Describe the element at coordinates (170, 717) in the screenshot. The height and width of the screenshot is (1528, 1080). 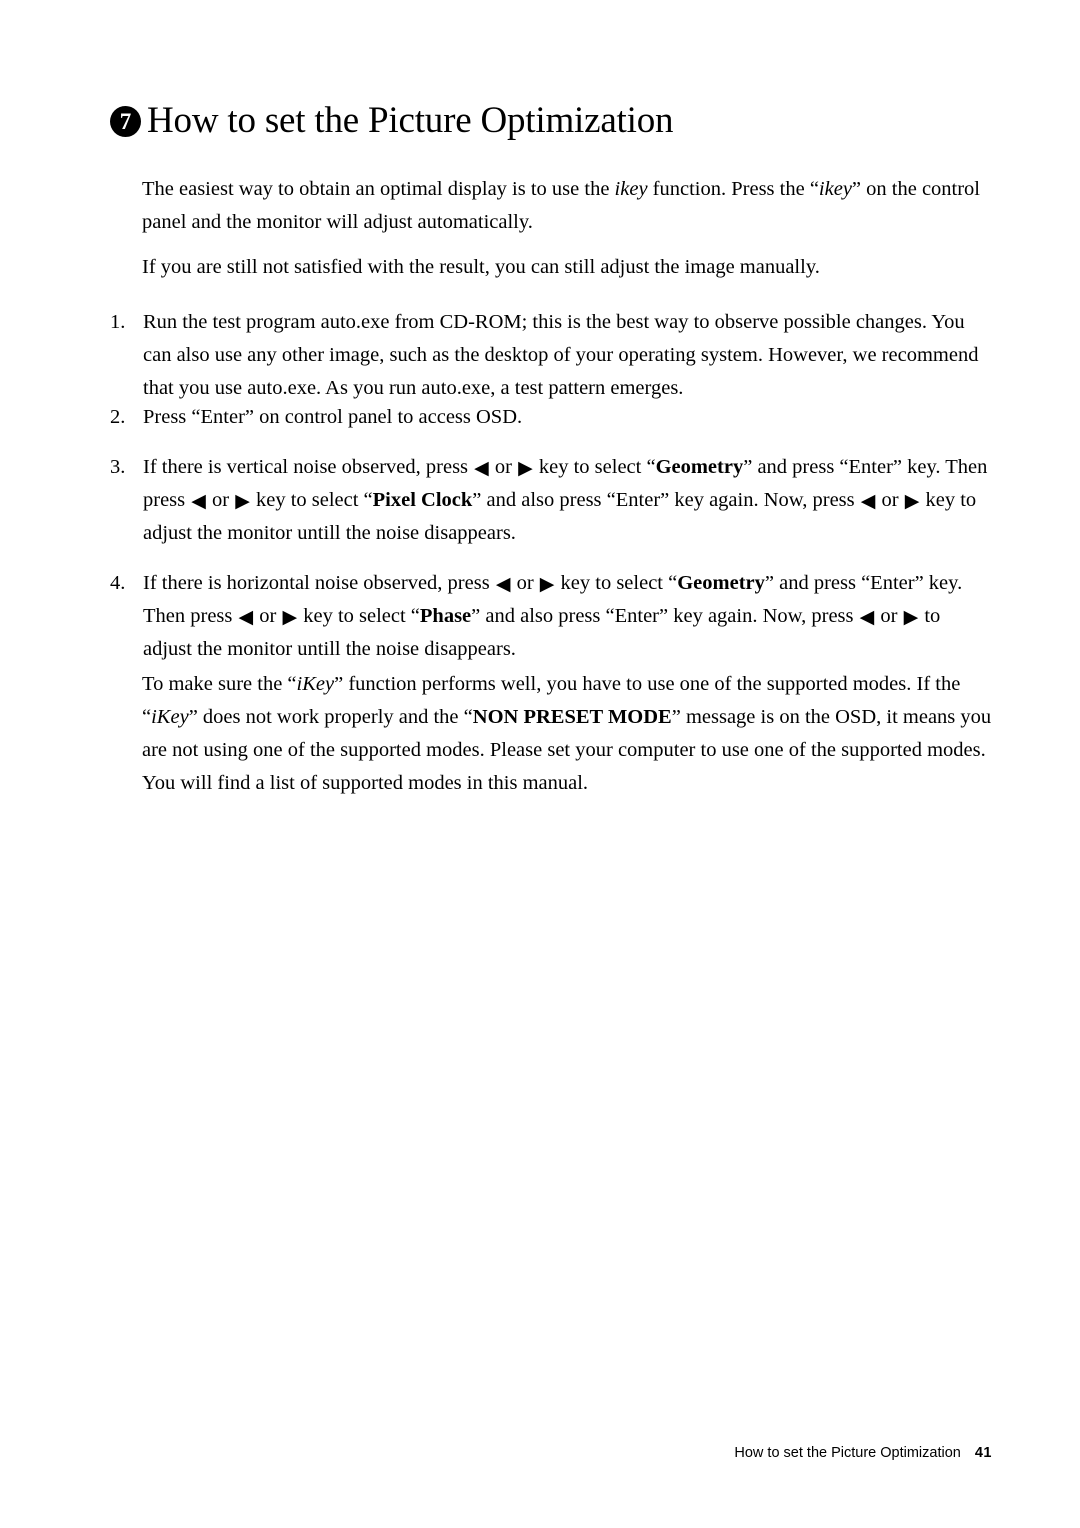
I see `closing-ikey-2: iKey` at that location.